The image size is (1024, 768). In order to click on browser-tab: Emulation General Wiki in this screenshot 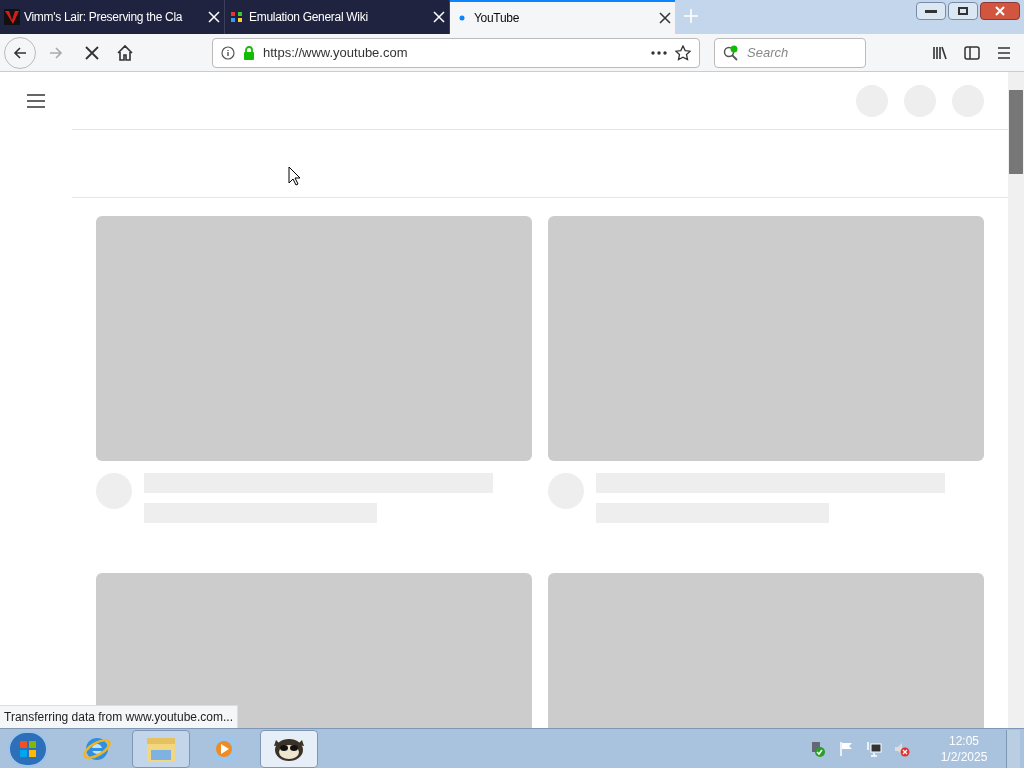, I will do `click(337, 17)`.